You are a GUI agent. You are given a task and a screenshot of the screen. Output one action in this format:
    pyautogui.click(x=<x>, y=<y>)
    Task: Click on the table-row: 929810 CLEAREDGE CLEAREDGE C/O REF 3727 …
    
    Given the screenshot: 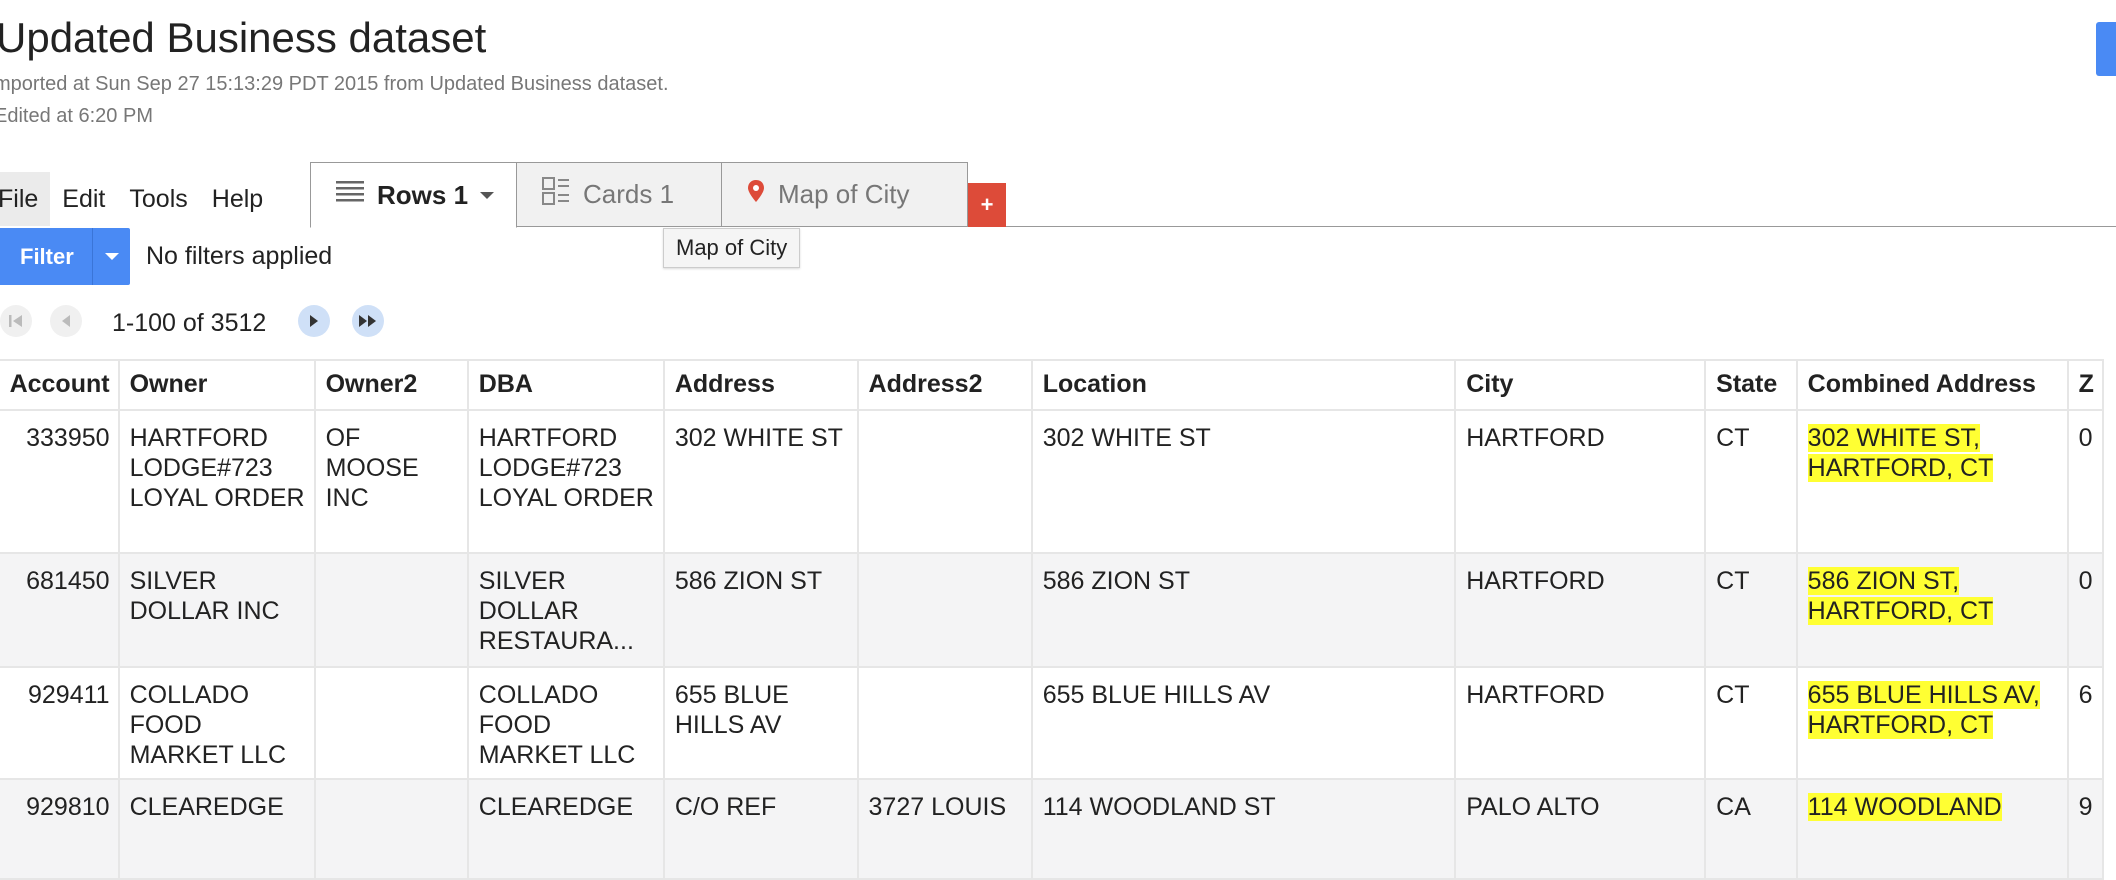 What is the action you would take?
    pyautogui.click(x=1052, y=829)
    